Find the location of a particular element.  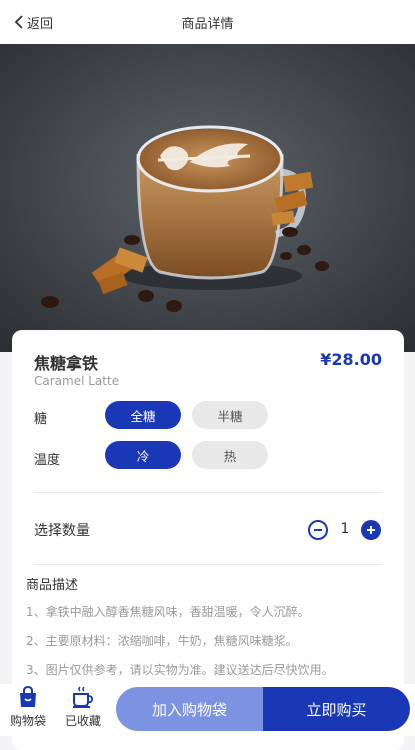

description-title: 商品描述 is located at coordinates (52, 585).